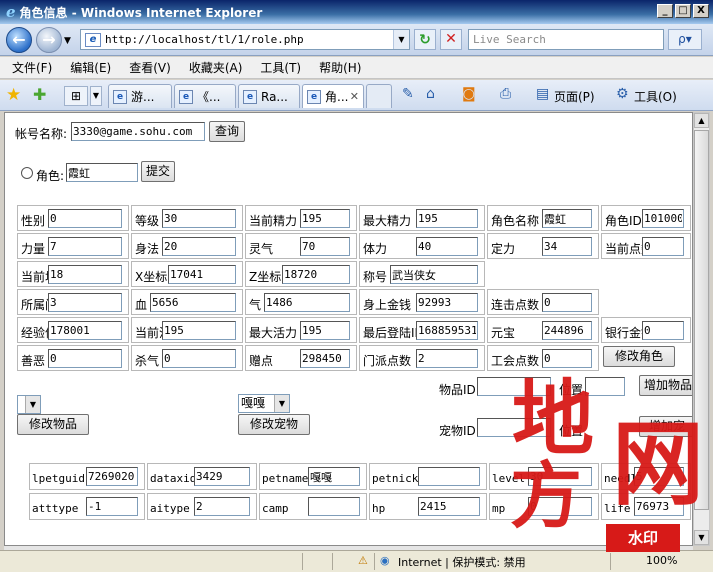 The height and width of the screenshot is (572, 713). Describe the element at coordinates (216, 67) in the screenshot. I see `menu-favorites: 收藏夹(A)` at that location.